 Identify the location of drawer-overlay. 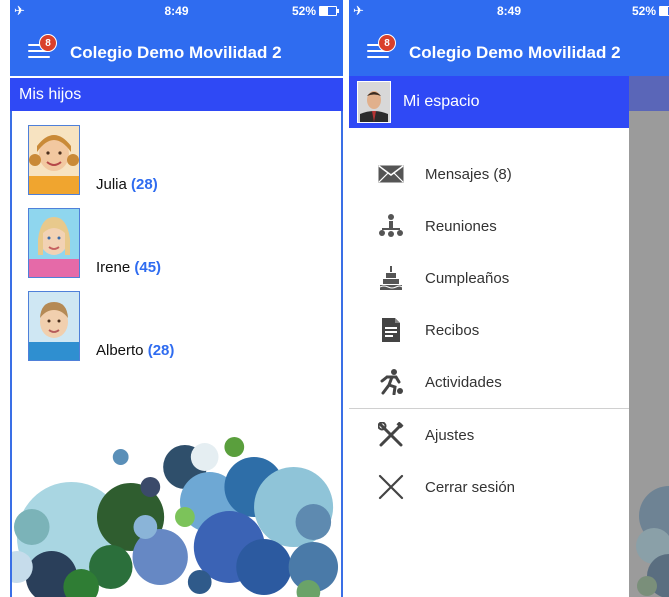
(649, 336).